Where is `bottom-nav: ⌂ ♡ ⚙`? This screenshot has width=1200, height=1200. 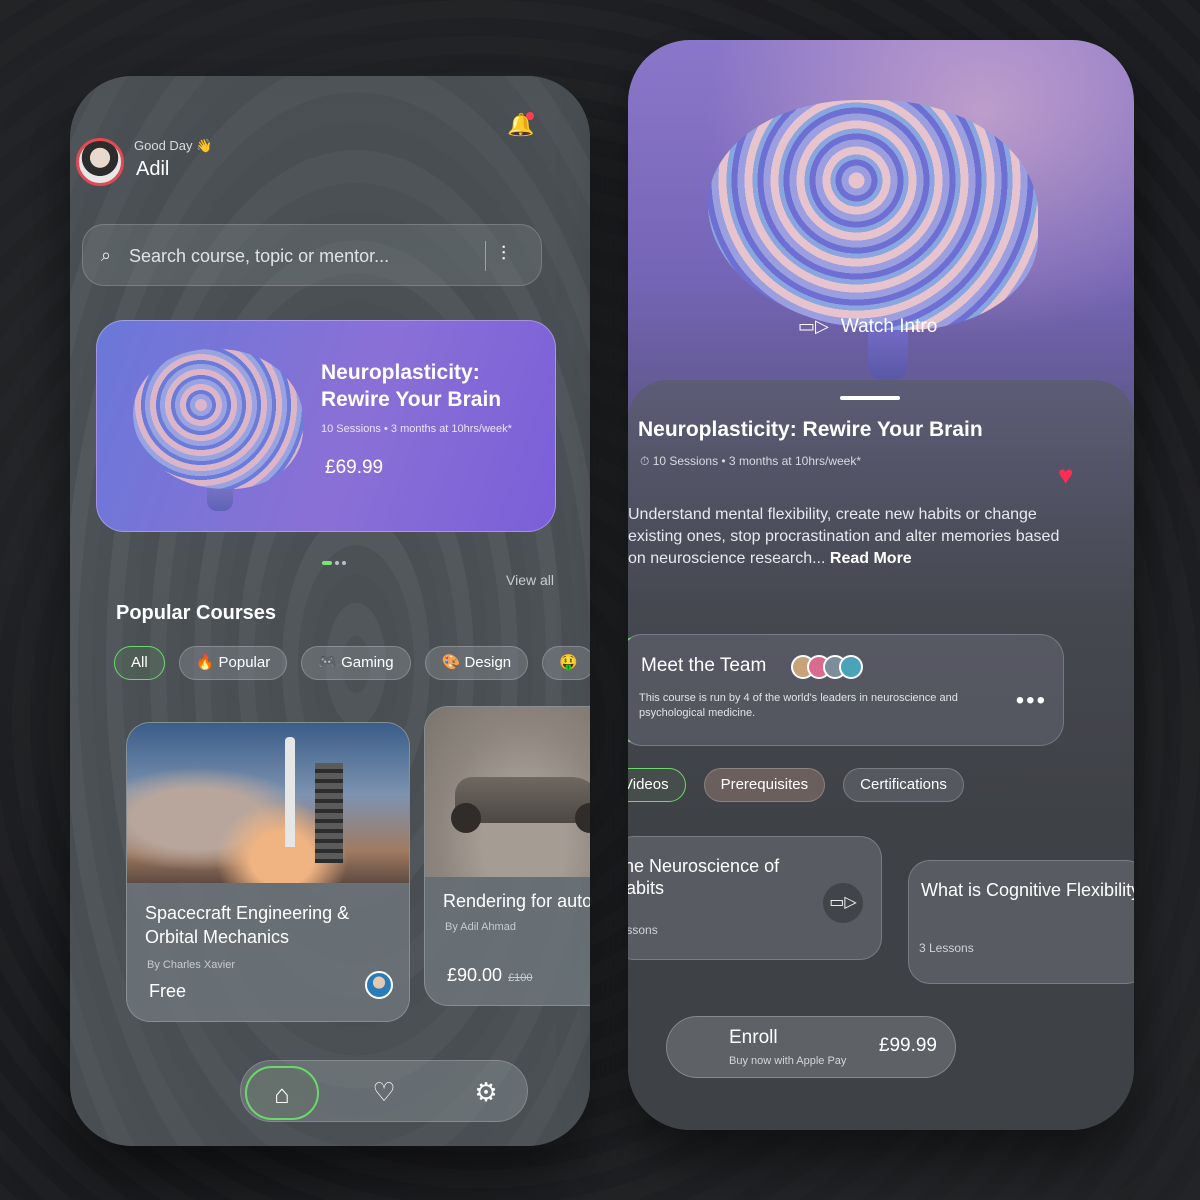 bottom-nav: ⌂ ♡ ⚙ is located at coordinates (384, 1091).